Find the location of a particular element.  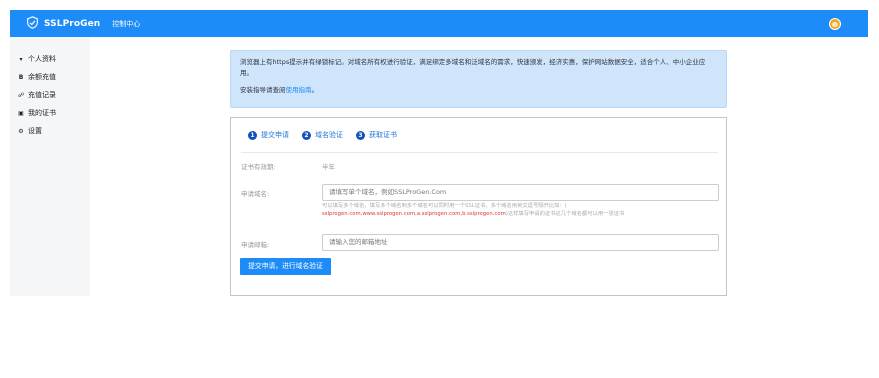

user-avatar-icon is located at coordinates (835, 24).